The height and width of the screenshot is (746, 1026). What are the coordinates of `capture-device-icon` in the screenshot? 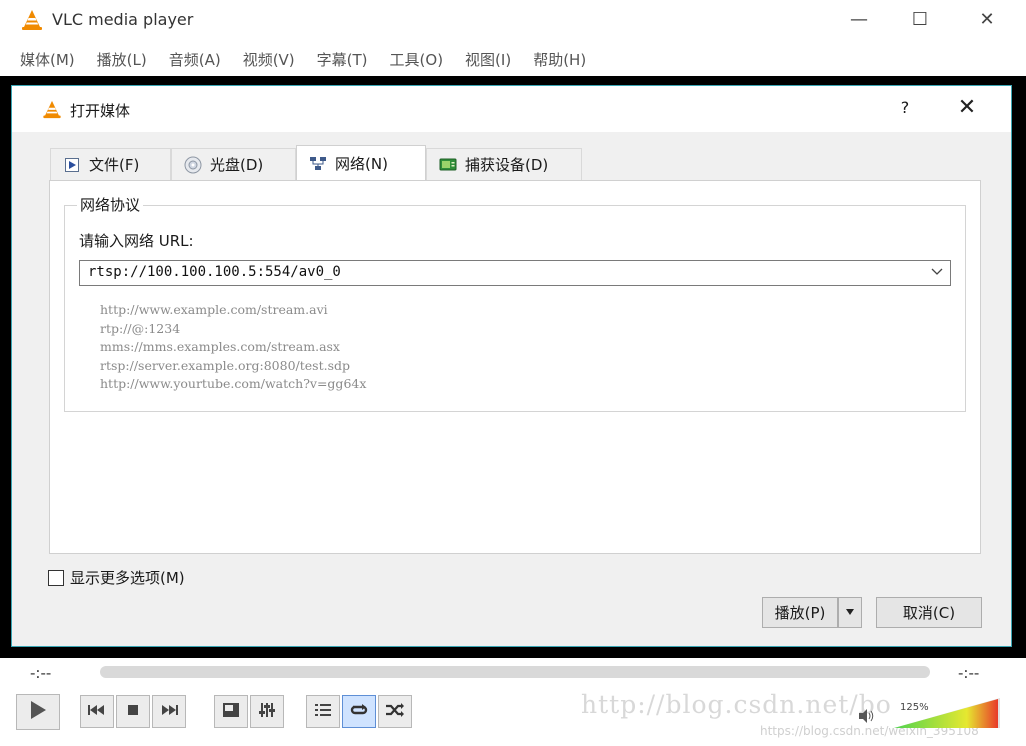 It's located at (448, 165).